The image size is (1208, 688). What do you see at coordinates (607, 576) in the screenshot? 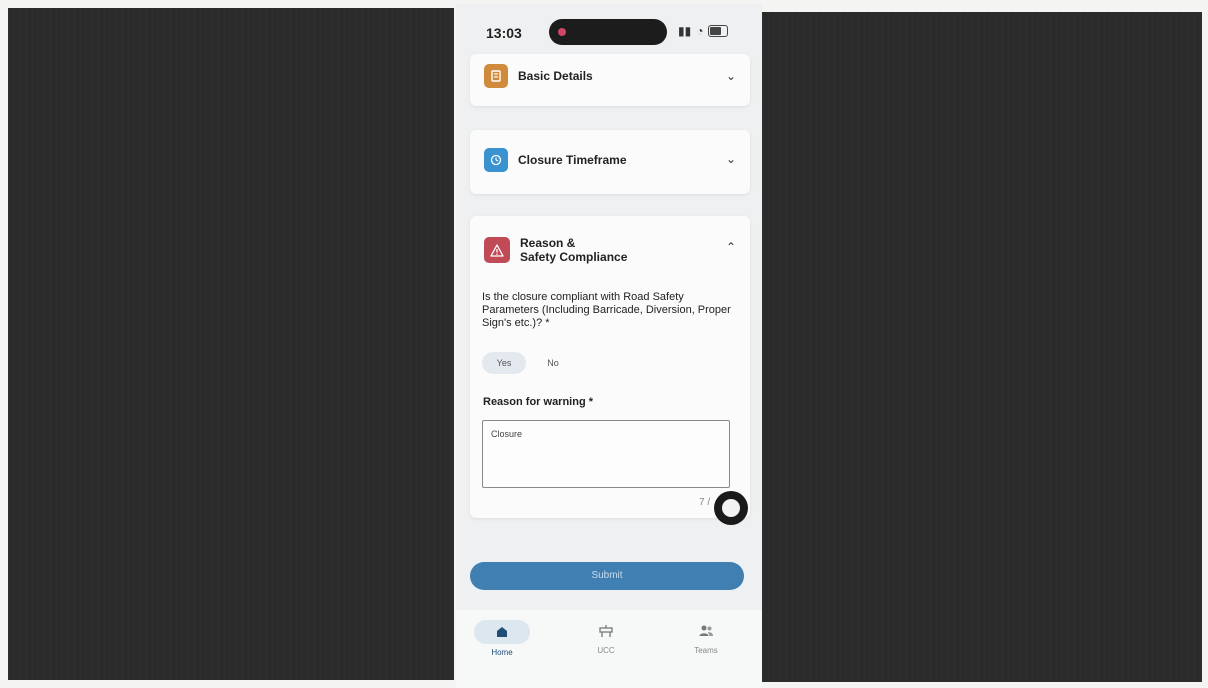
I see `submit-button: Submit` at bounding box center [607, 576].